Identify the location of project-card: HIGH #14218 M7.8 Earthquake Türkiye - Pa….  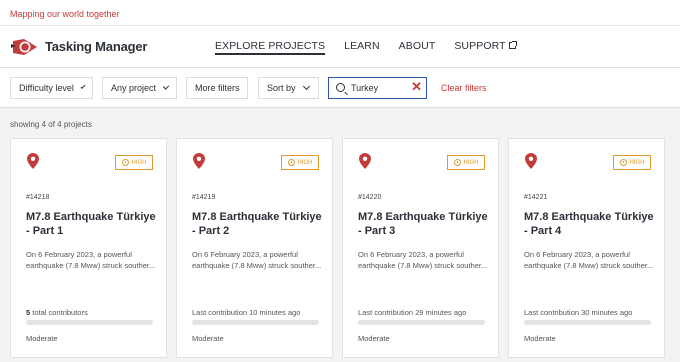
(88, 248).